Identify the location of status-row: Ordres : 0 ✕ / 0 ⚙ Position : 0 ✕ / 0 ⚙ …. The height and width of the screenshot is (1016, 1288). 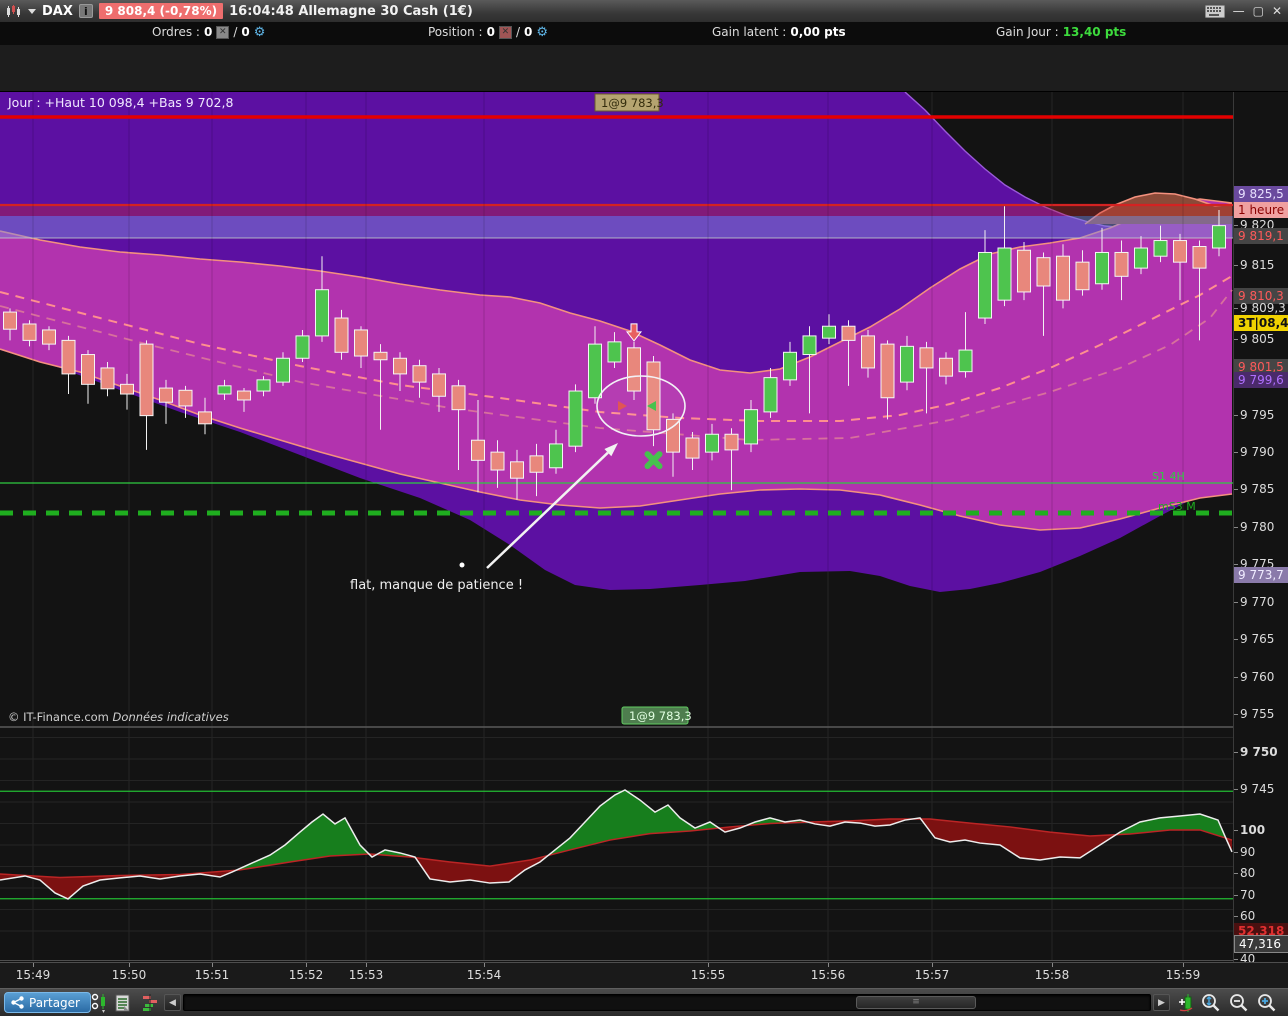
(644, 33).